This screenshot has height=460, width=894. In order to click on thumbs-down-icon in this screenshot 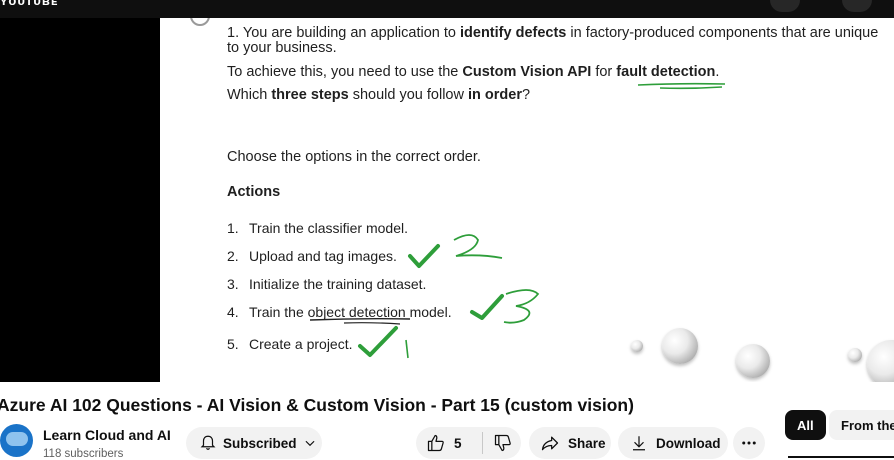, I will do `click(502, 443)`.